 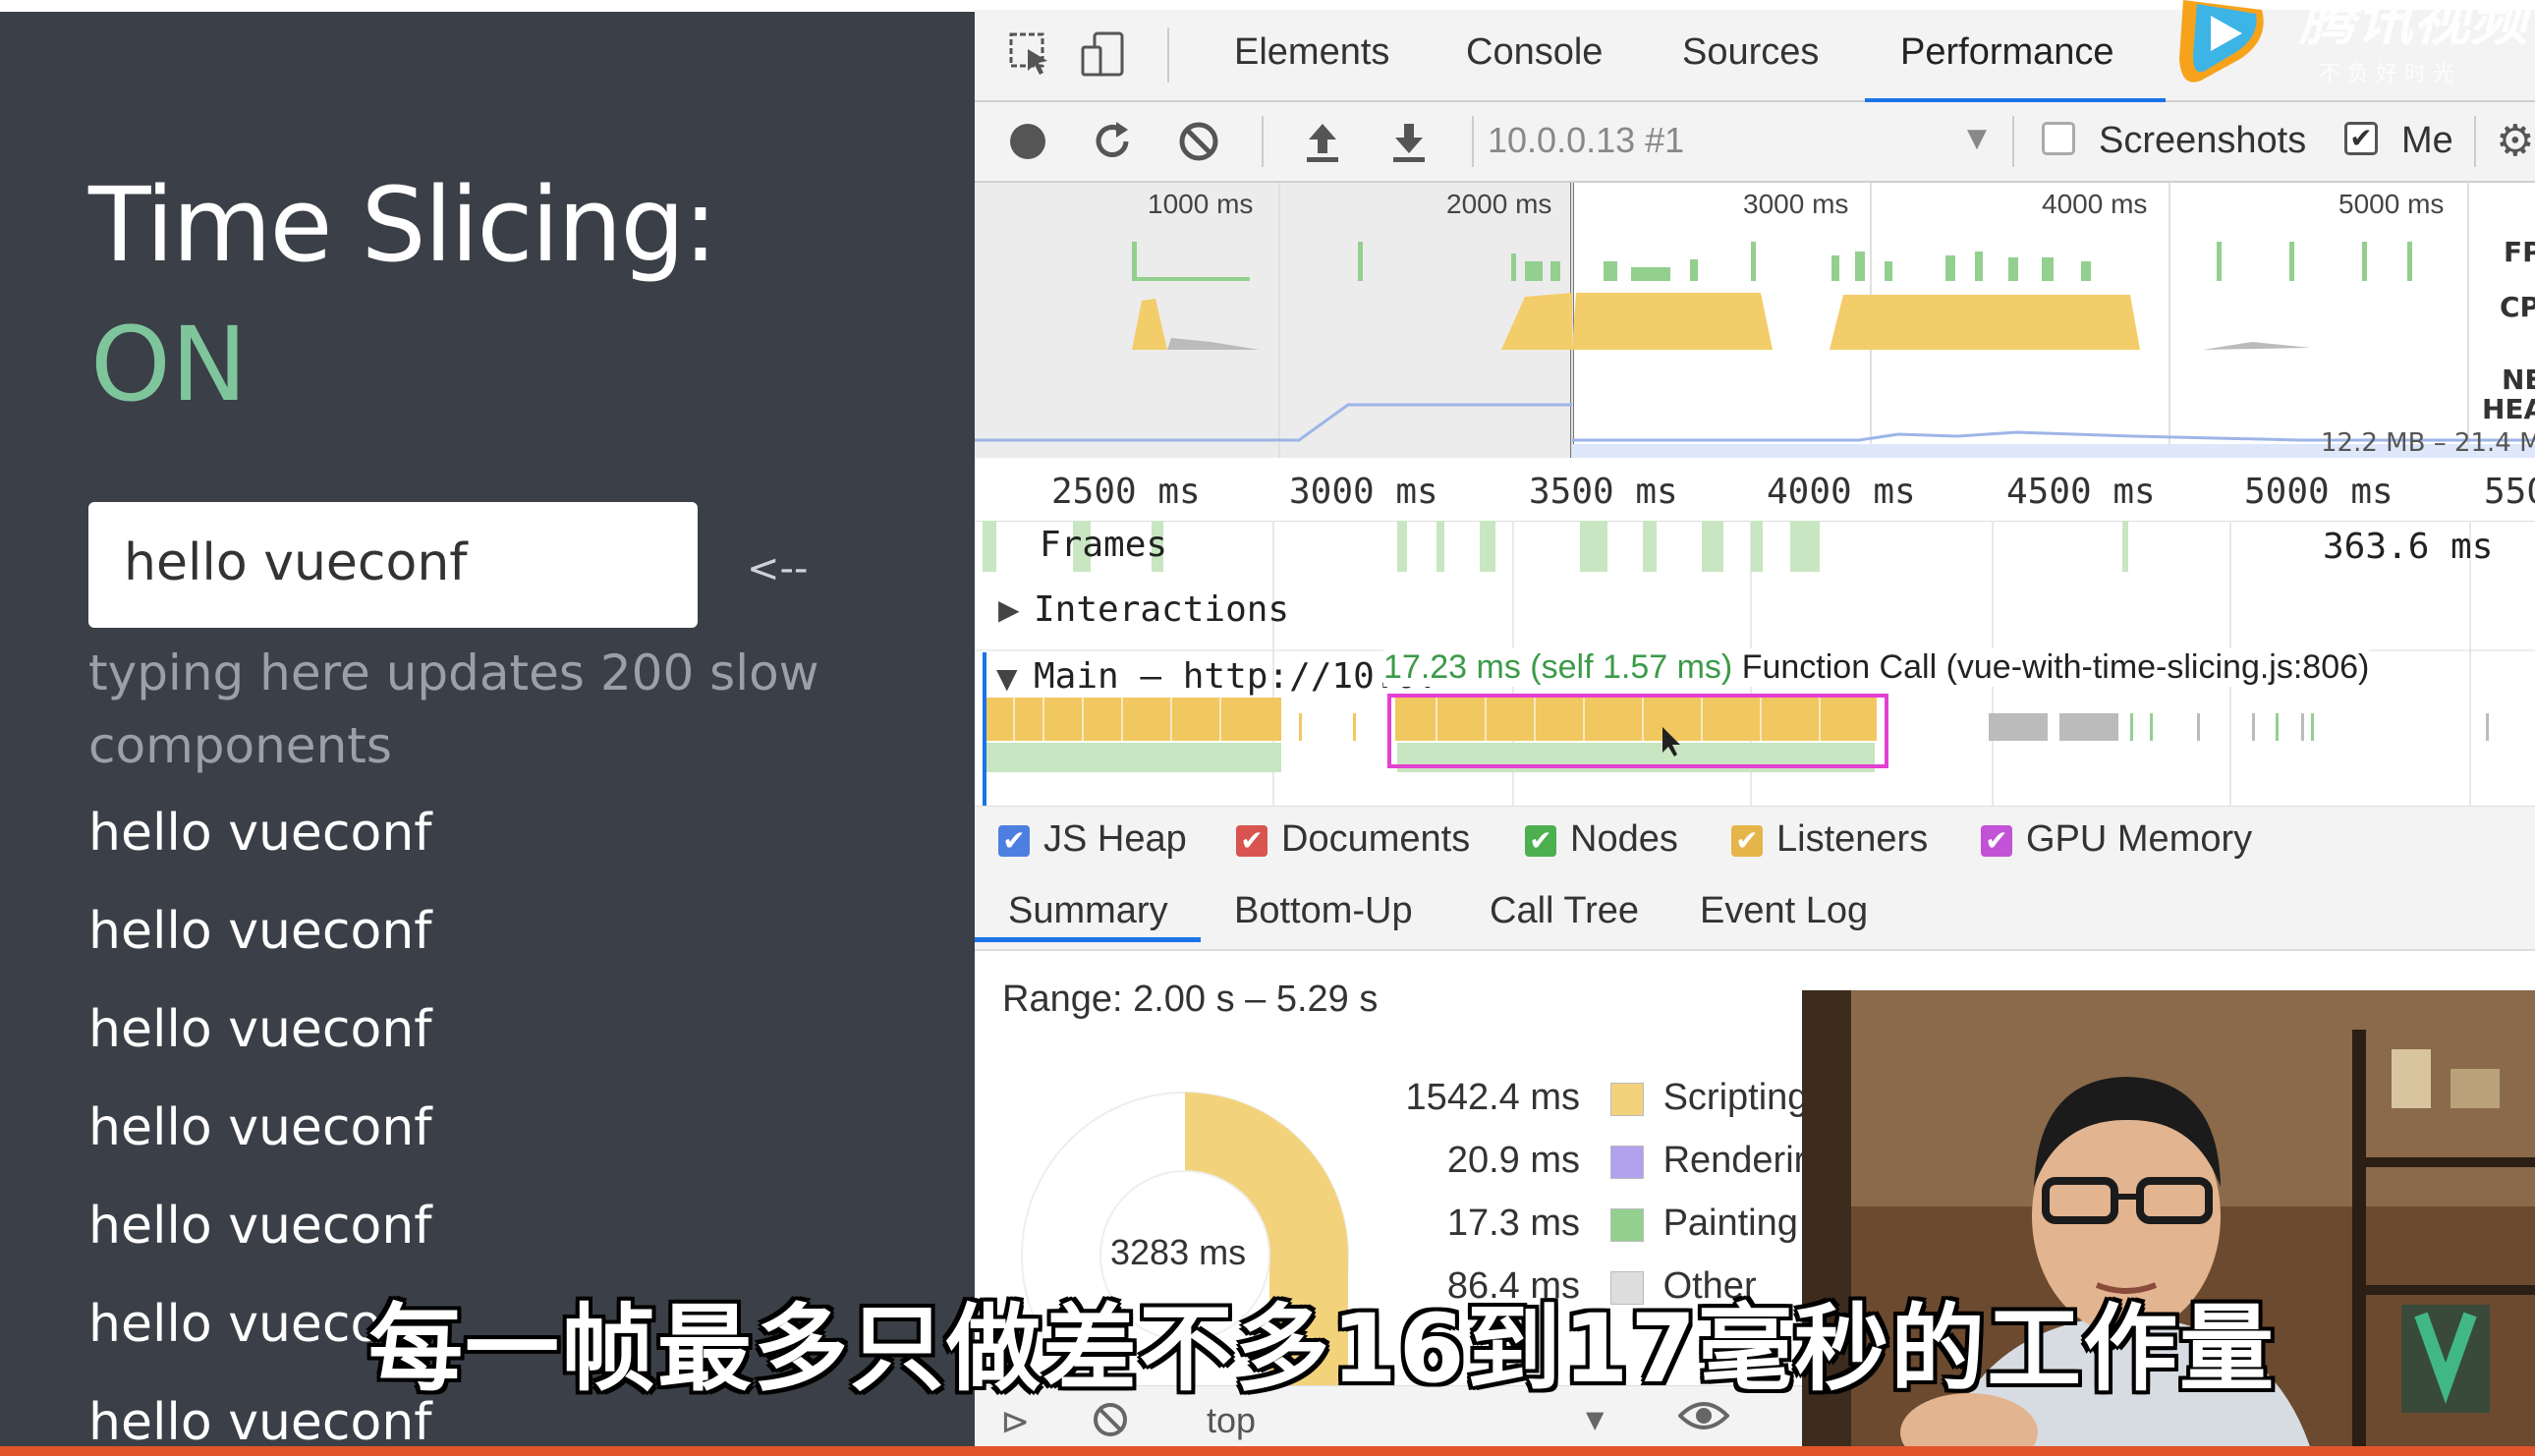 I want to click on expand-triangle-icon: ▶, so click(x=1009, y=609).